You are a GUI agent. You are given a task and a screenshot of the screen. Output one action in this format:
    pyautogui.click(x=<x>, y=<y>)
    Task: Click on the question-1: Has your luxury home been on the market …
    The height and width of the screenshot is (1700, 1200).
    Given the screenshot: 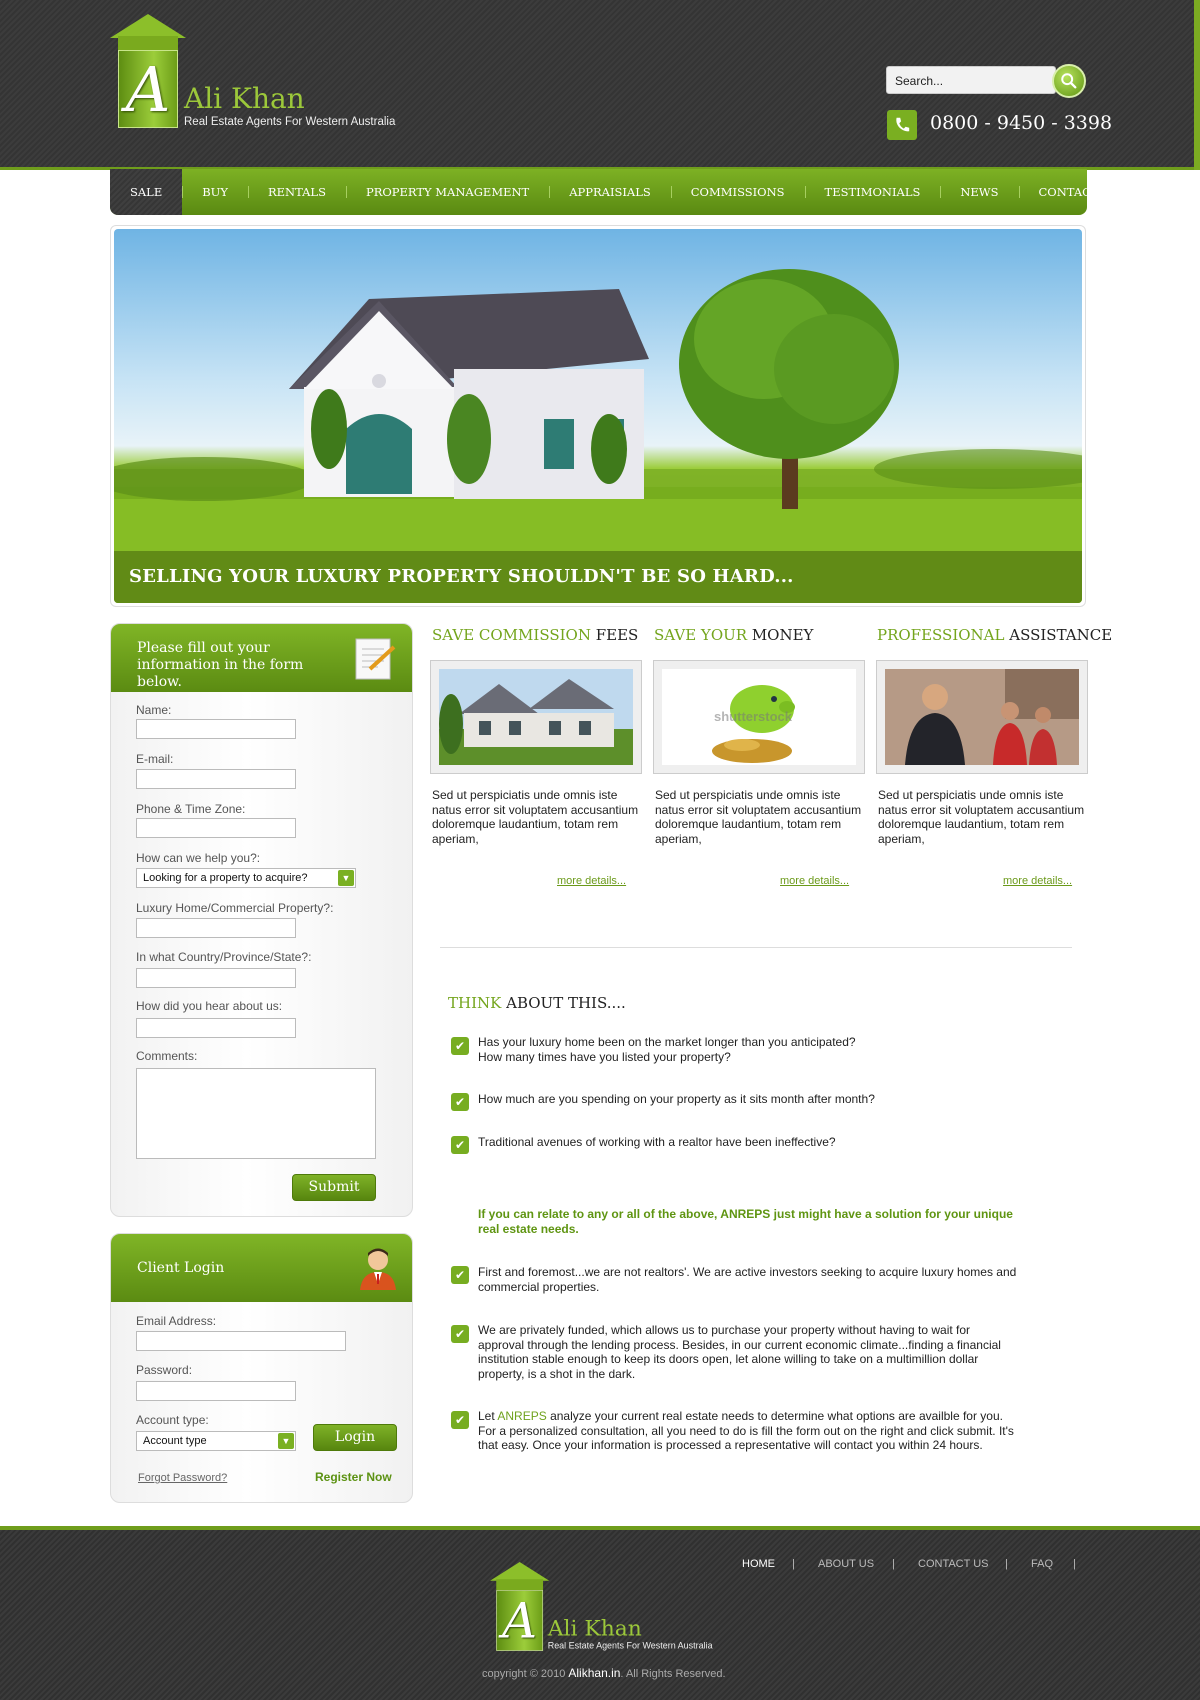 What is the action you would take?
    pyautogui.click(x=667, y=1049)
    